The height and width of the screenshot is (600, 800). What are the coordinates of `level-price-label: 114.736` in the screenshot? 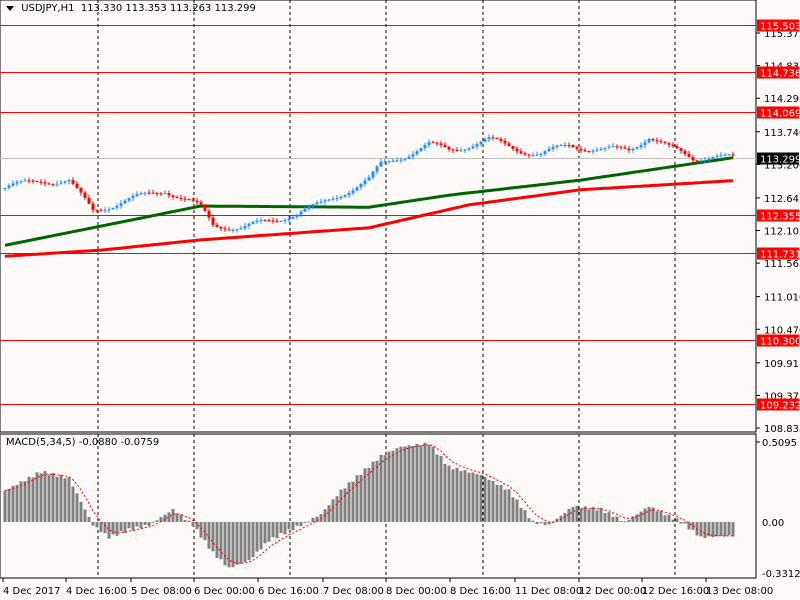 It's located at (780, 74).